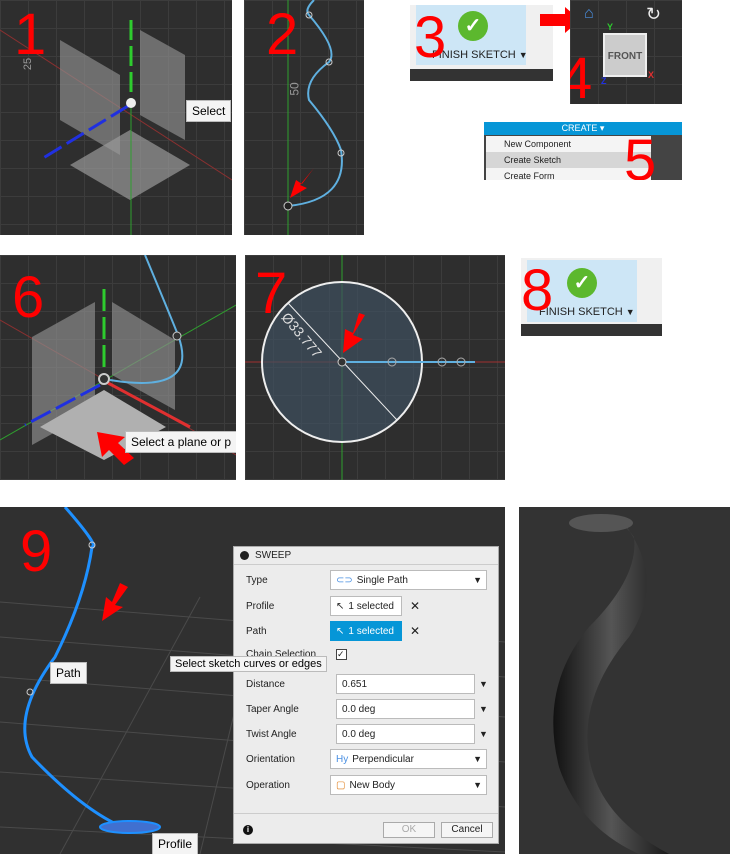  What do you see at coordinates (610, 27) in the screenshot?
I see `axis-y-label: Y` at bounding box center [610, 27].